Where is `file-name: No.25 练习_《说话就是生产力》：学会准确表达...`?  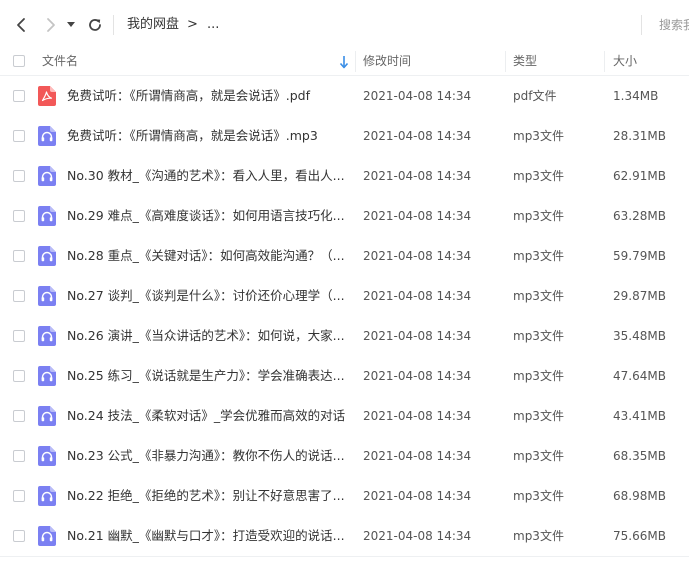 file-name: No.25 练习_《说话就是生产力》：学会准确表达... is located at coordinates (206, 376).